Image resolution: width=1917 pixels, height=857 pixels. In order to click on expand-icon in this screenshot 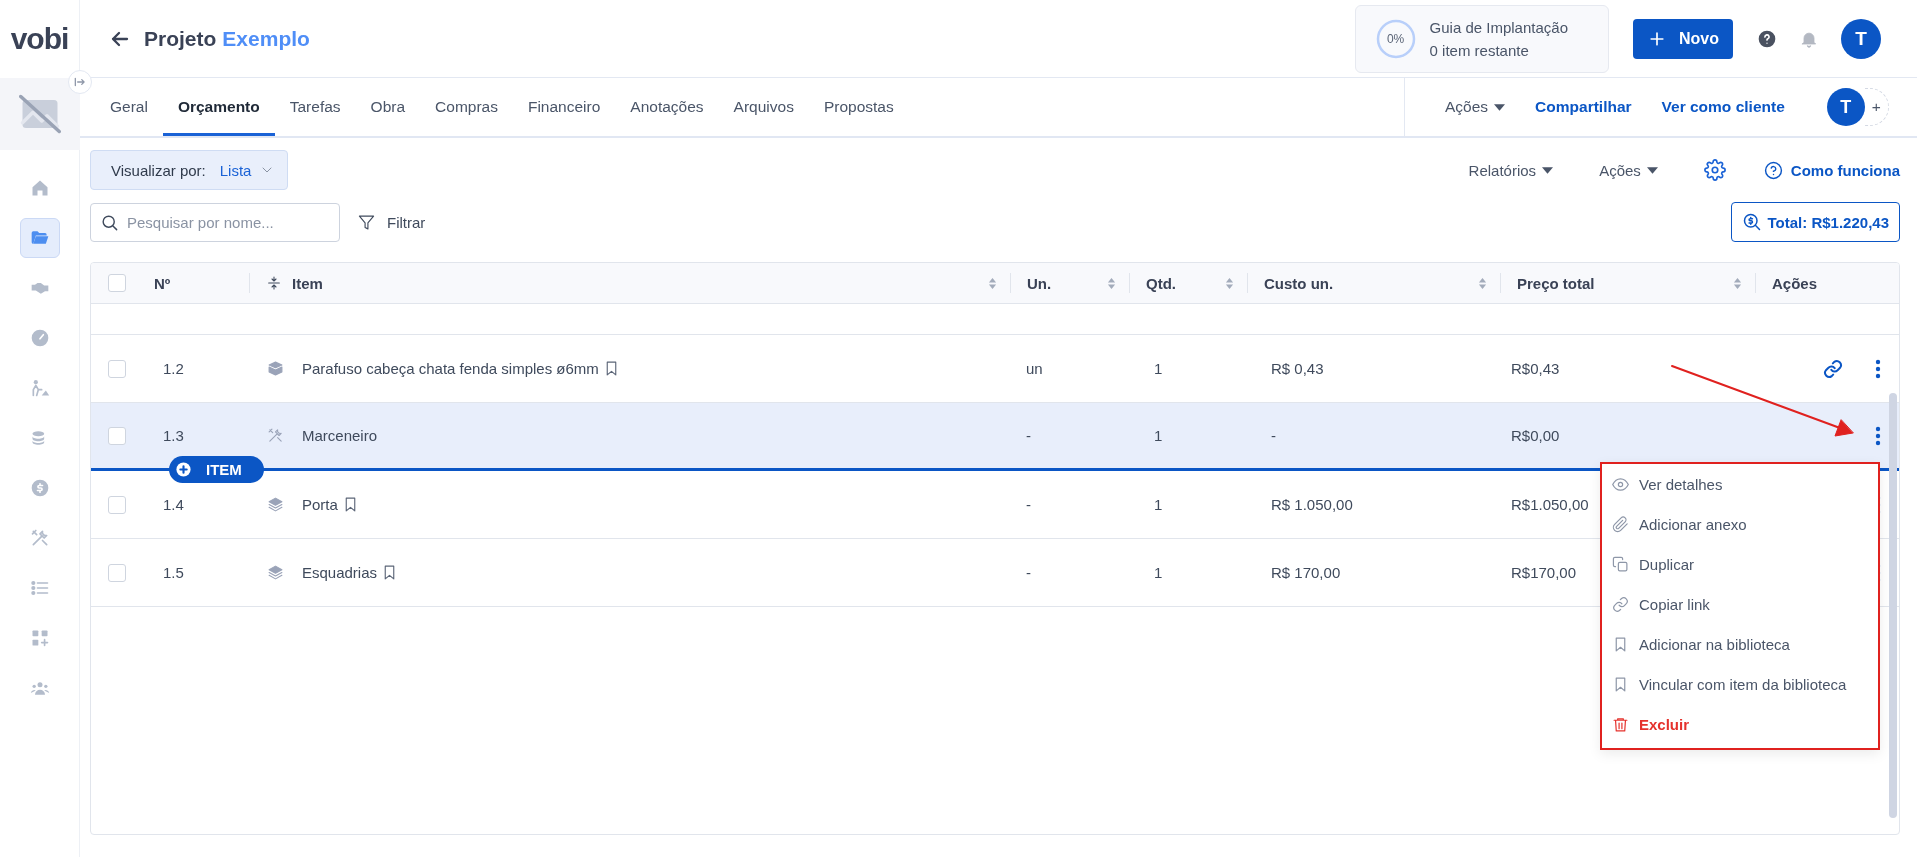, I will do `click(80, 82)`.